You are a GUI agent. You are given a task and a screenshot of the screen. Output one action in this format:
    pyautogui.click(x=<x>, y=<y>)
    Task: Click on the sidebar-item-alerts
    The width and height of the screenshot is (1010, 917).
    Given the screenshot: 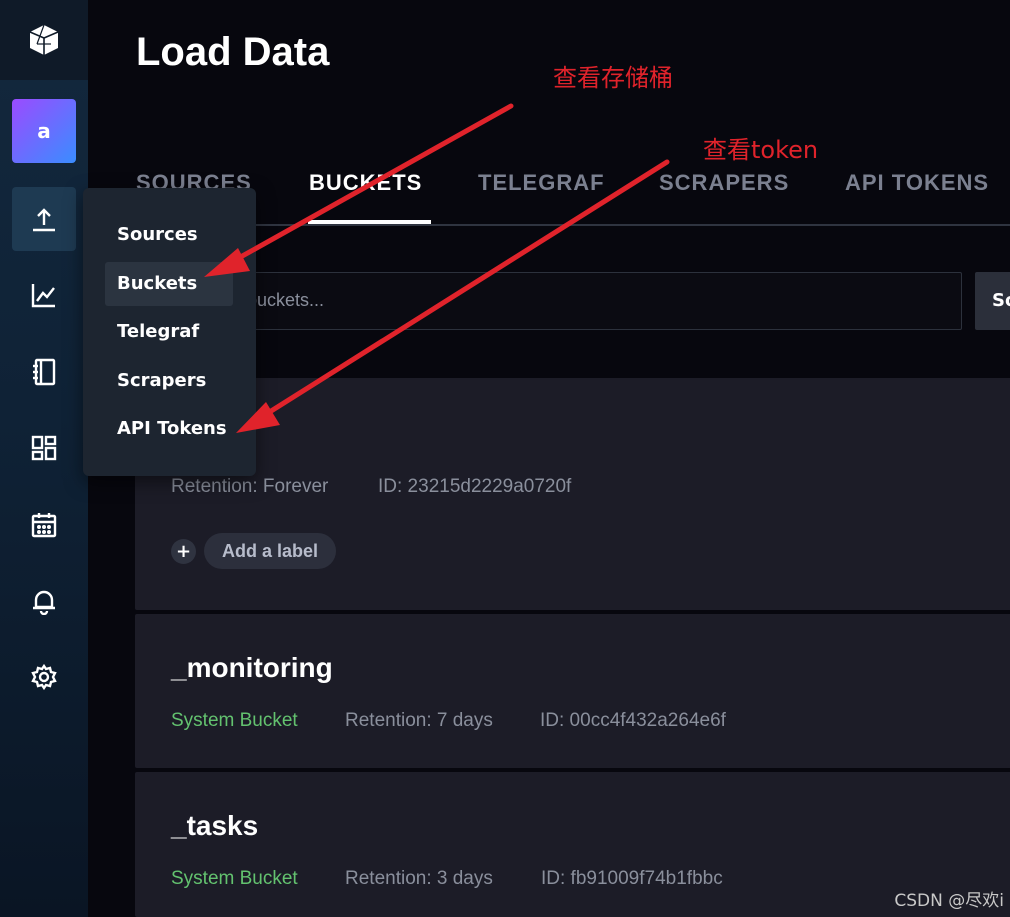 What is the action you would take?
    pyautogui.click(x=44, y=601)
    